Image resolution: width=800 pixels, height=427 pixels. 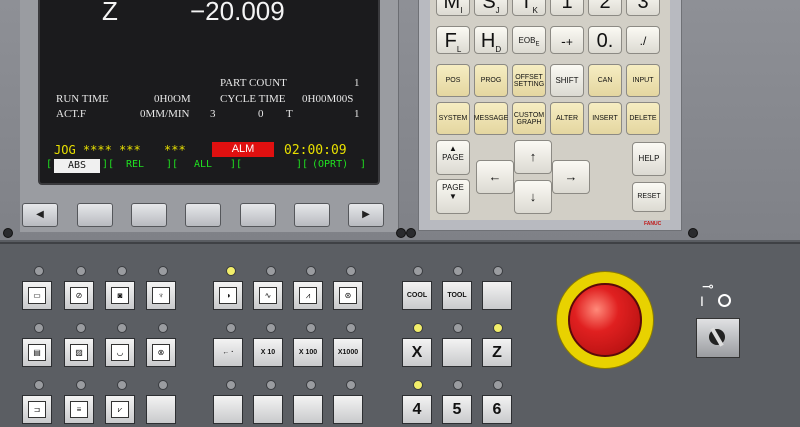 What do you see at coordinates (203, 215) in the screenshot?
I see `softkey-3-button` at bounding box center [203, 215].